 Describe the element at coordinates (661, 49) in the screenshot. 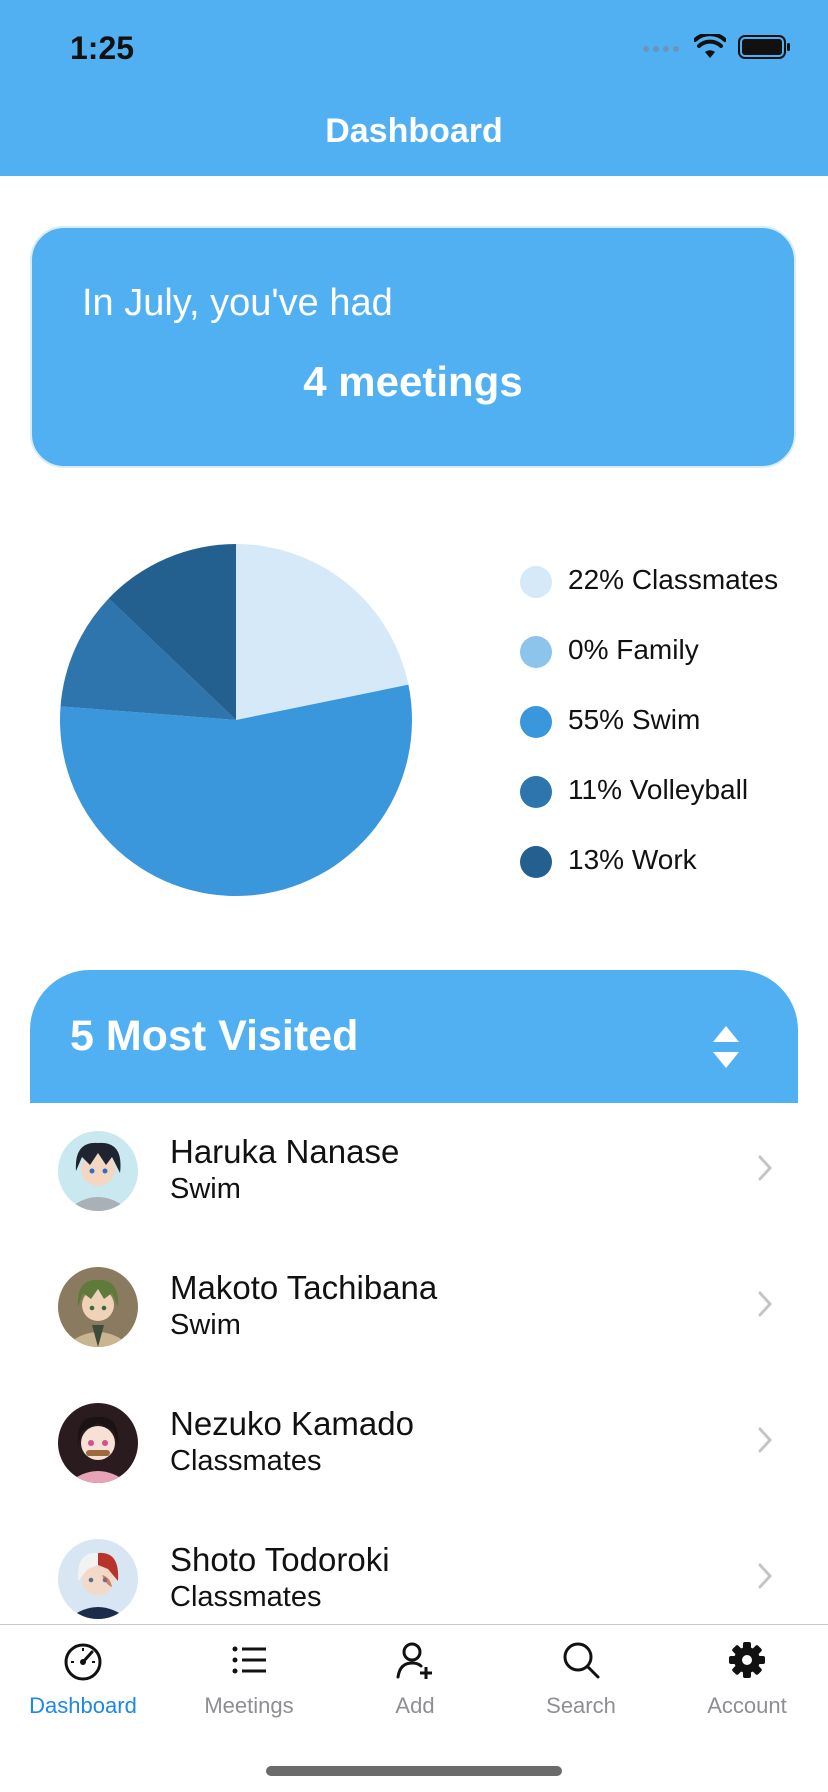

I see `cellular-signal-icon` at that location.